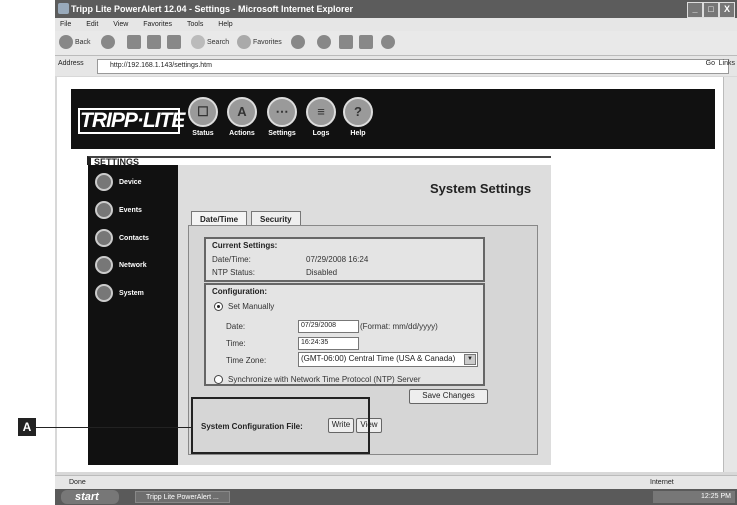 This screenshot has width=737, height=505. Describe the element at coordinates (236, 326) in the screenshot. I see `date-label: Date:` at that location.